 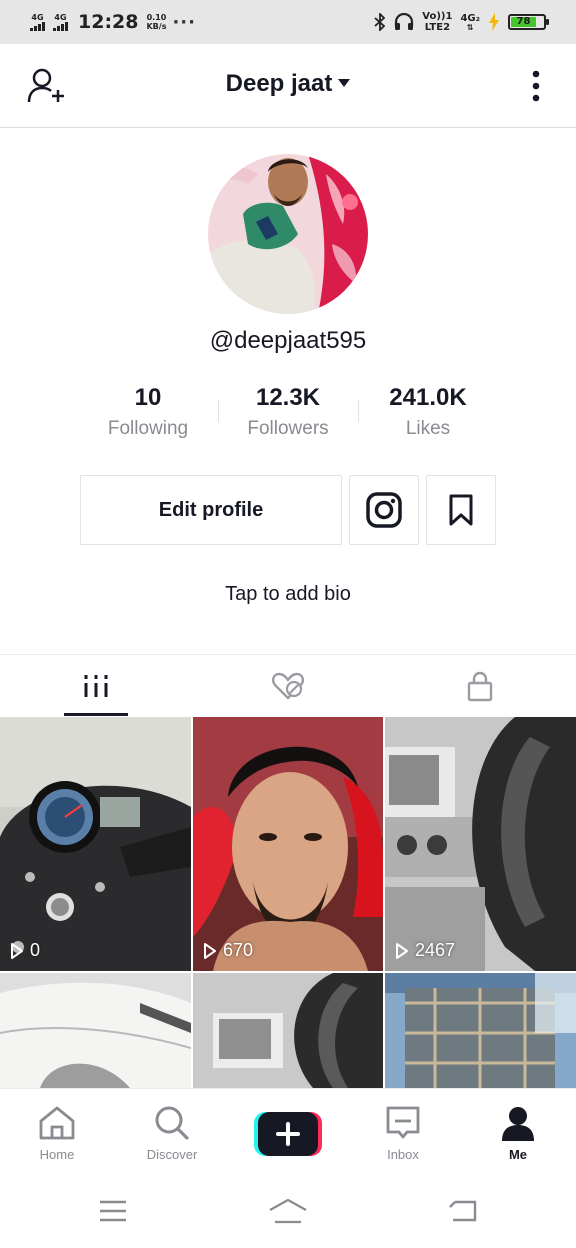 I want to click on network-speed: 0.10 KB/s, so click(x=156, y=22).